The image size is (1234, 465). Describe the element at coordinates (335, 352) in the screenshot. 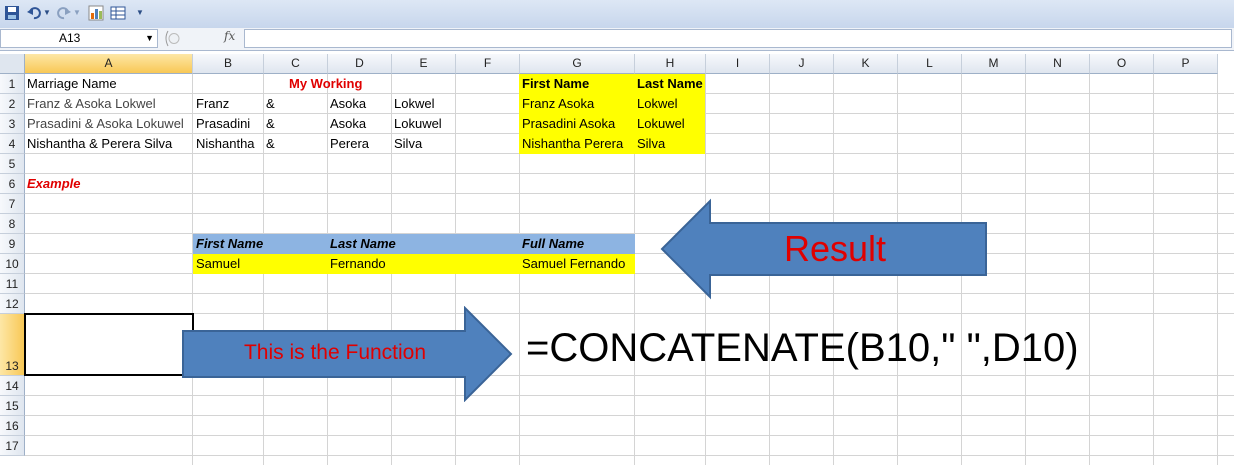

I see `function-arrow-label: This is the Function` at that location.